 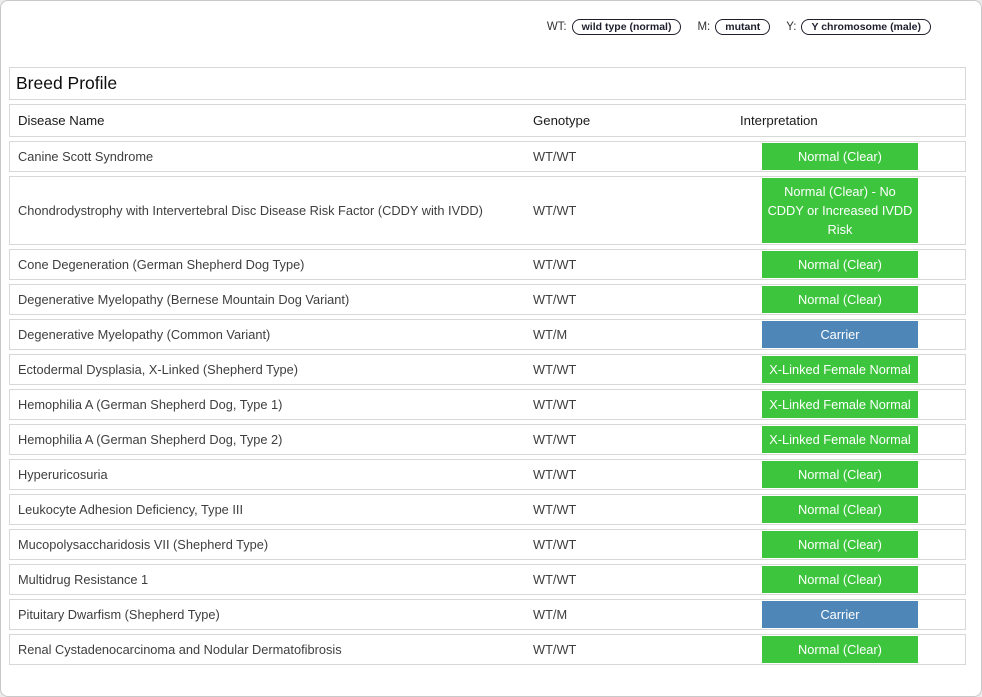 I want to click on legend-key-label: M:, so click(x=704, y=27).